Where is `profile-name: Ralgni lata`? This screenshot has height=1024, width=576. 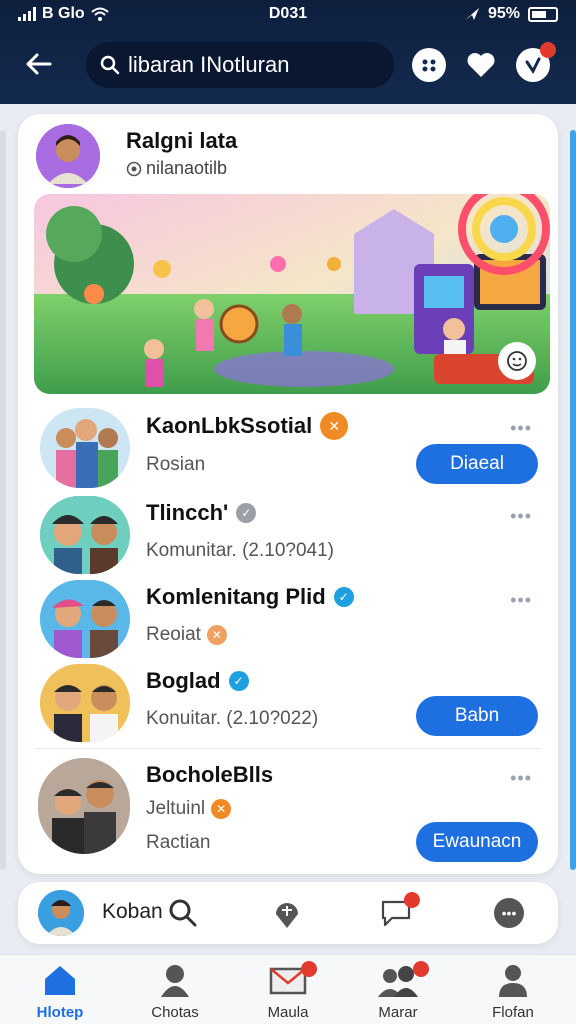 profile-name: Ralgni lata is located at coordinates (182, 140).